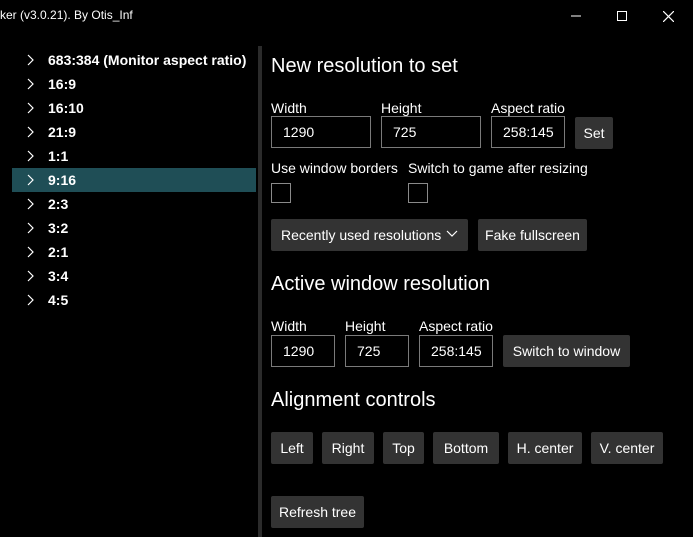  What do you see at coordinates (289, 326) in the screenshot?
I see `active-width-label: Width` at bounding box center [289, 326].